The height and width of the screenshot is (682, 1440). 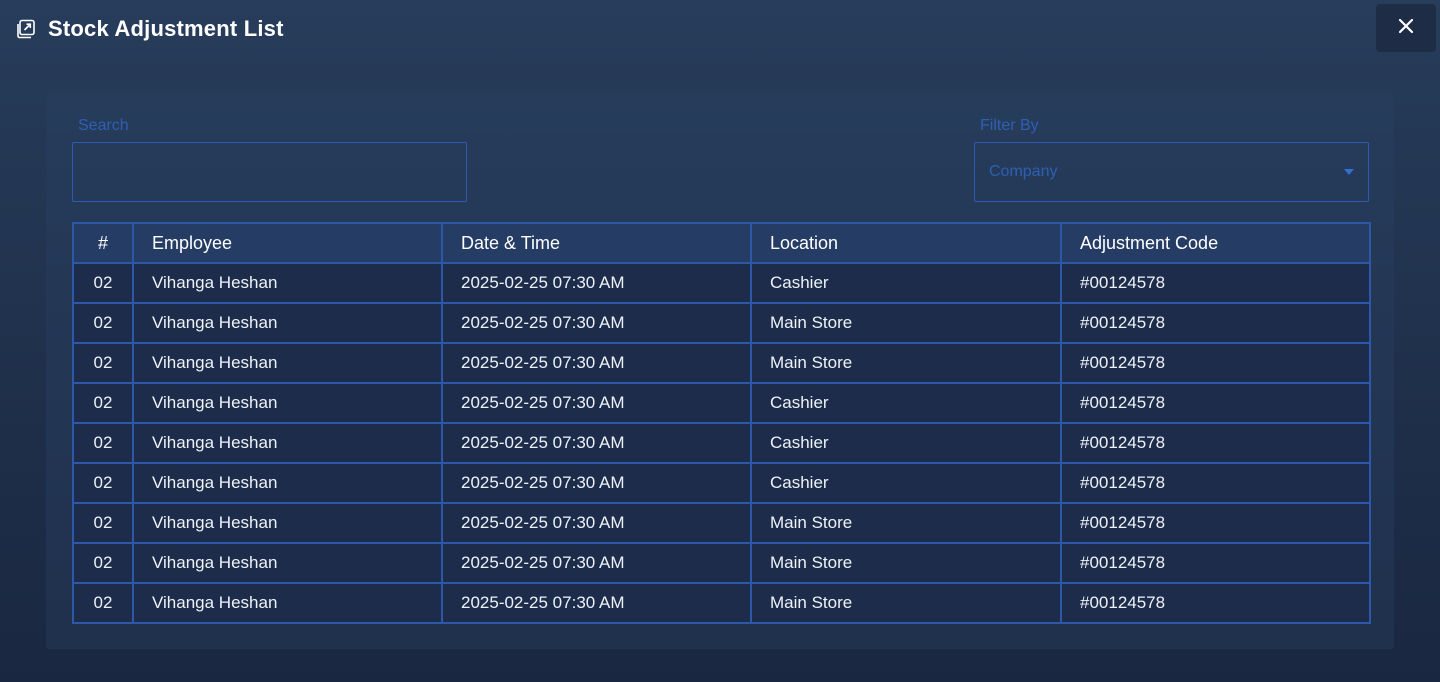 What do you see at coordinates (1349, 172) in the screenshot?
I see `caret-down-icon` at bounding box center [1349, 172].